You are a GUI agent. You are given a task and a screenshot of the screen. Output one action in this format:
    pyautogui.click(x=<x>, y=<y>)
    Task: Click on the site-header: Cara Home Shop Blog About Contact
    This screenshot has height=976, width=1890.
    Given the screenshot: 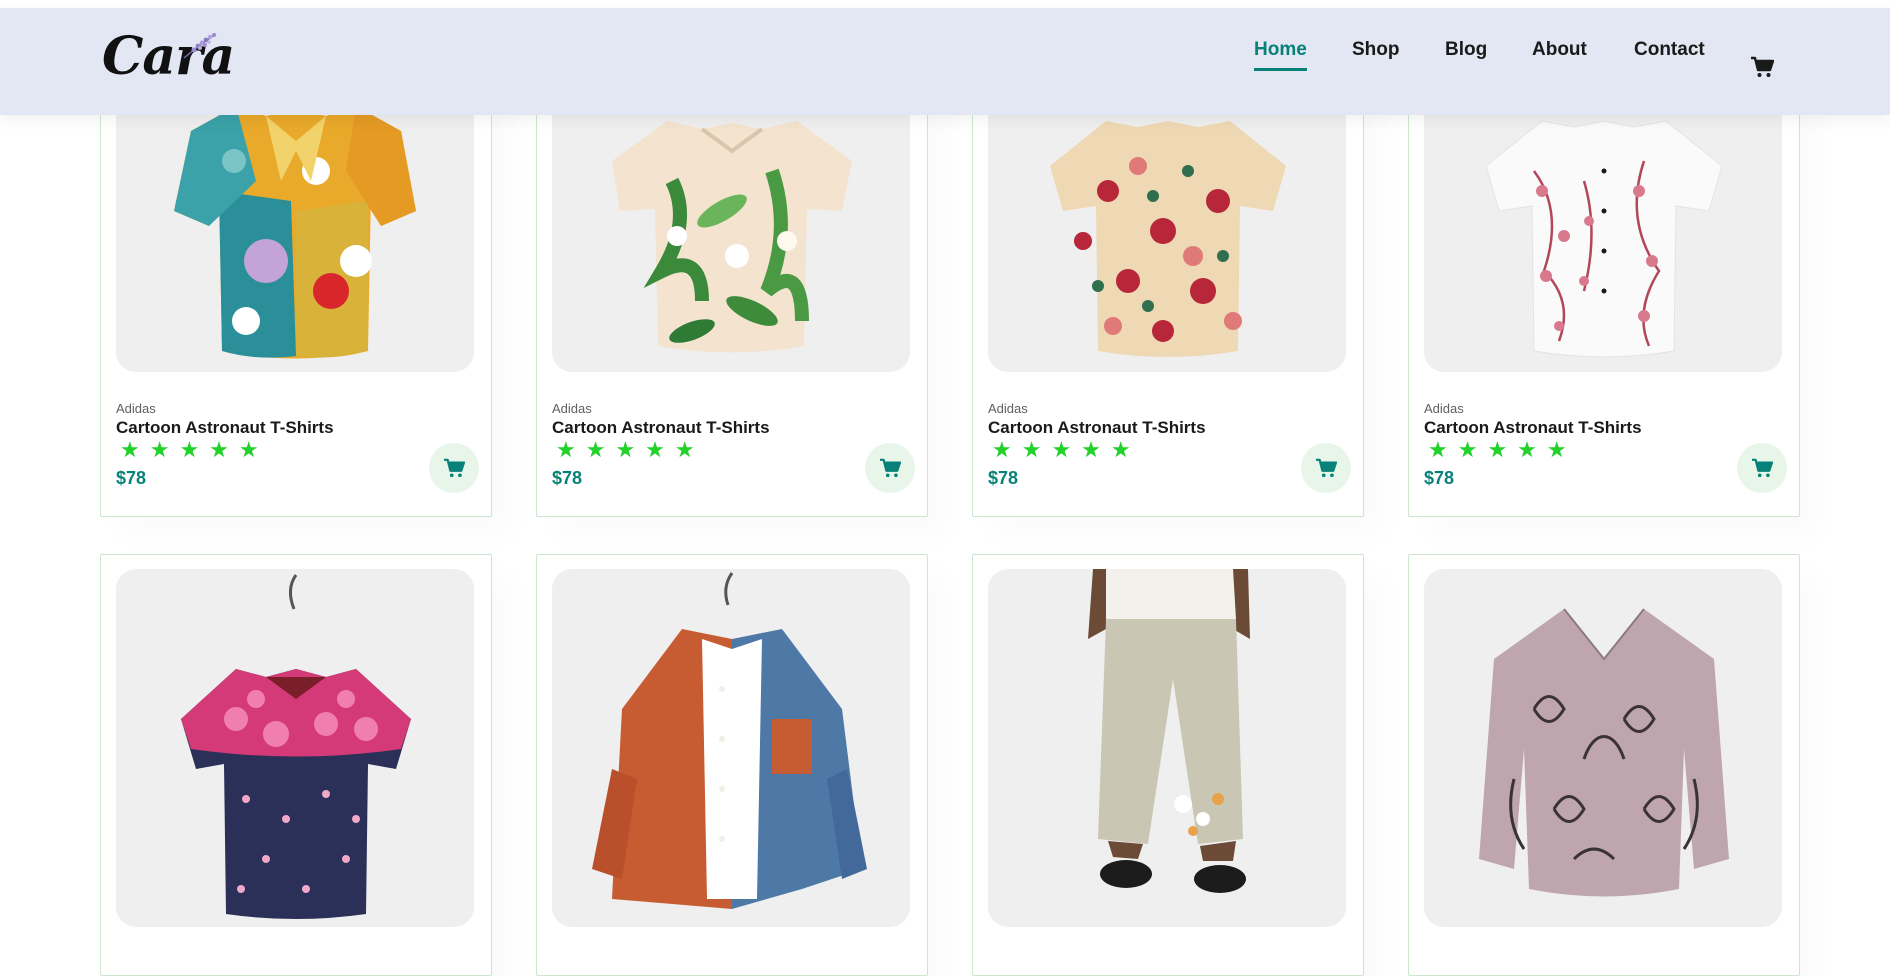 What is the action you would take?
    pyautogui.click(x=945, y=61)
    